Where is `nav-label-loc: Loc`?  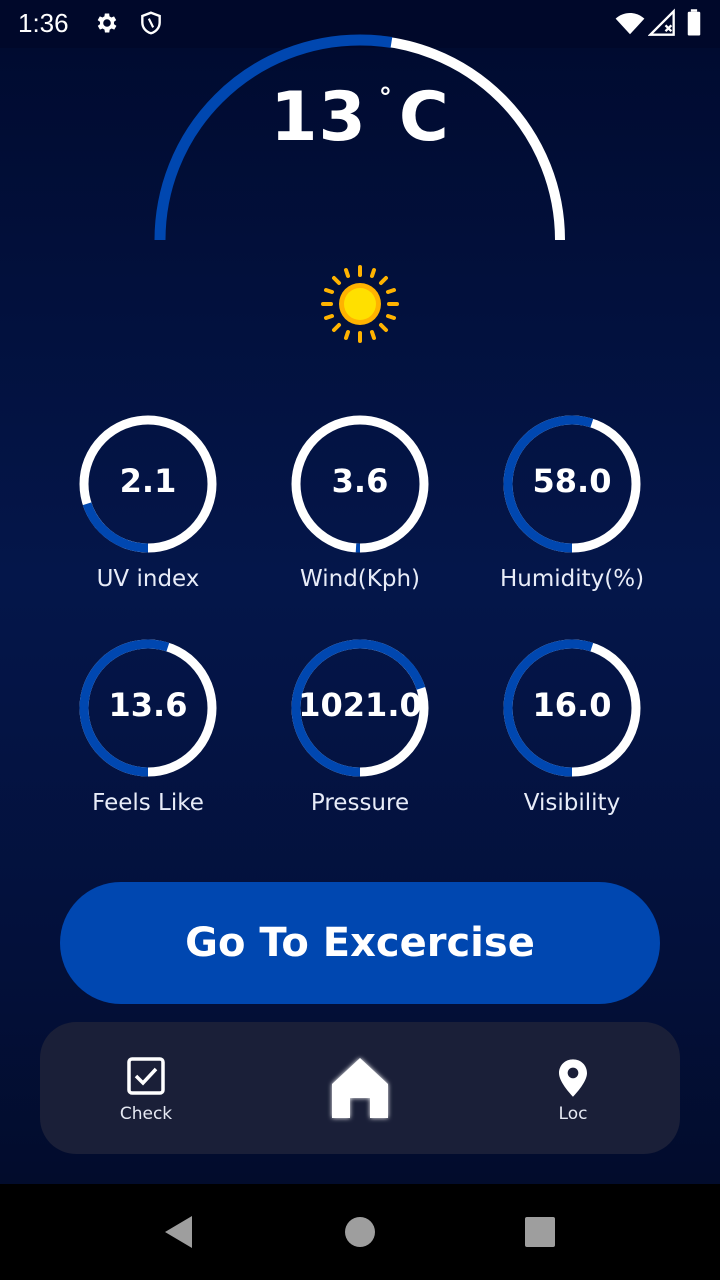
nav-label-loc: Loc is located at coordinates (573, 1114).